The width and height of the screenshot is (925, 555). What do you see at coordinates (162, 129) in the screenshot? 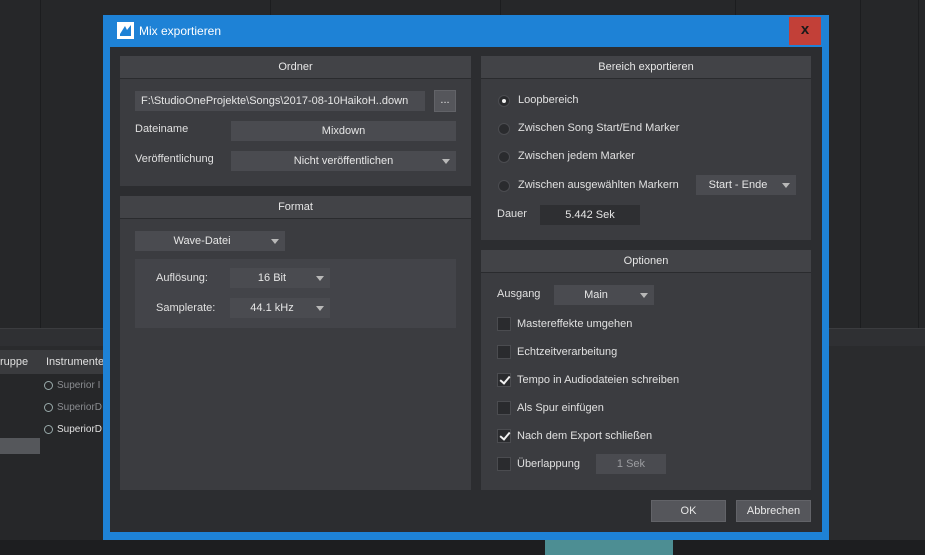
I see `filename-label: Dateiname` at bounding box center [162, 129].